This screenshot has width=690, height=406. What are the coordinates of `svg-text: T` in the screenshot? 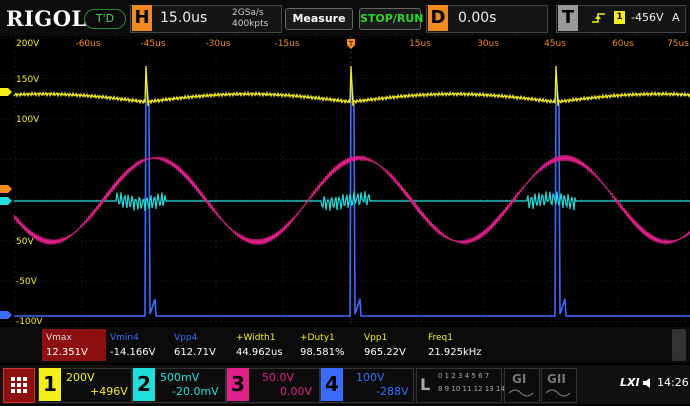 It's located at (351, 44).